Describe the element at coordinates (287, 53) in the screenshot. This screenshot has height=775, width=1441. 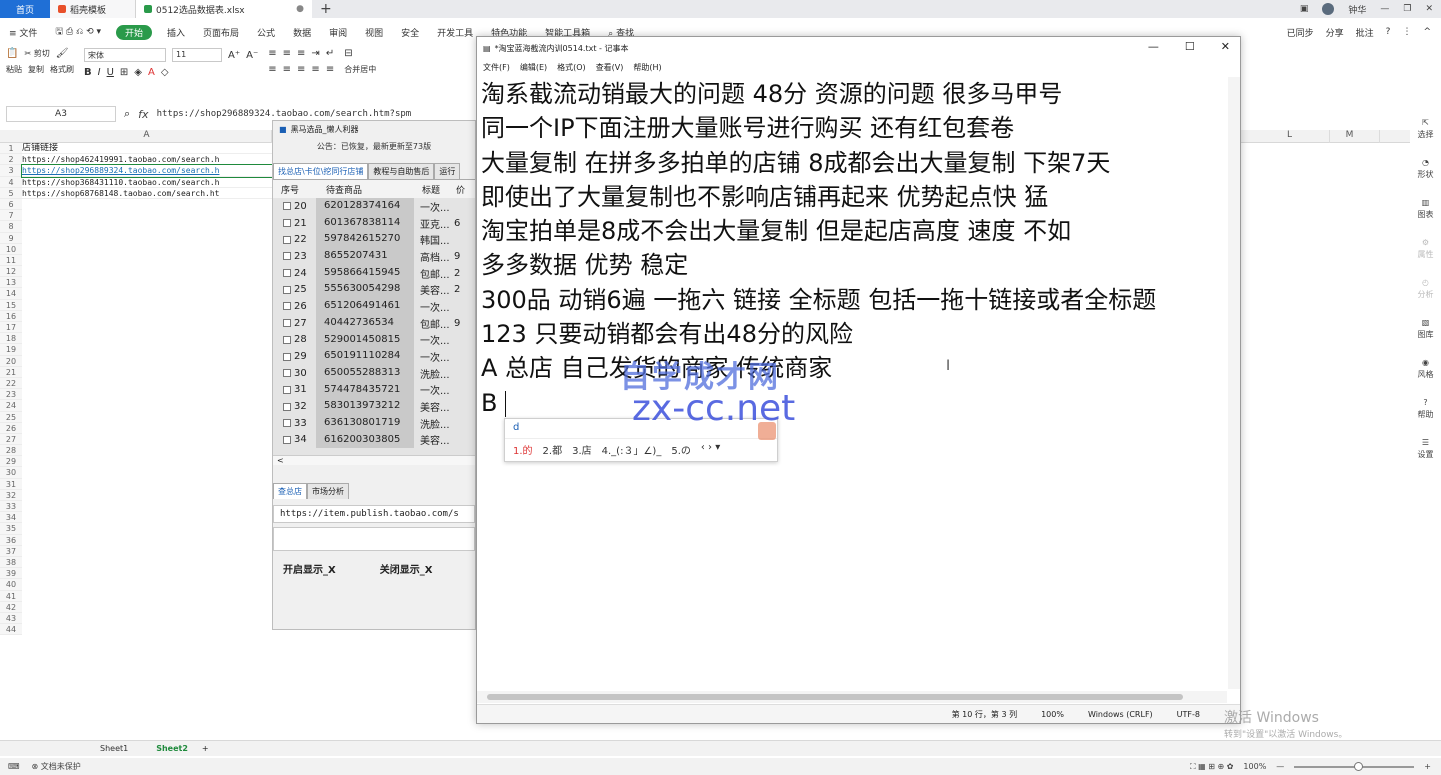
I see `align-middle-icon: ≡` at that location.